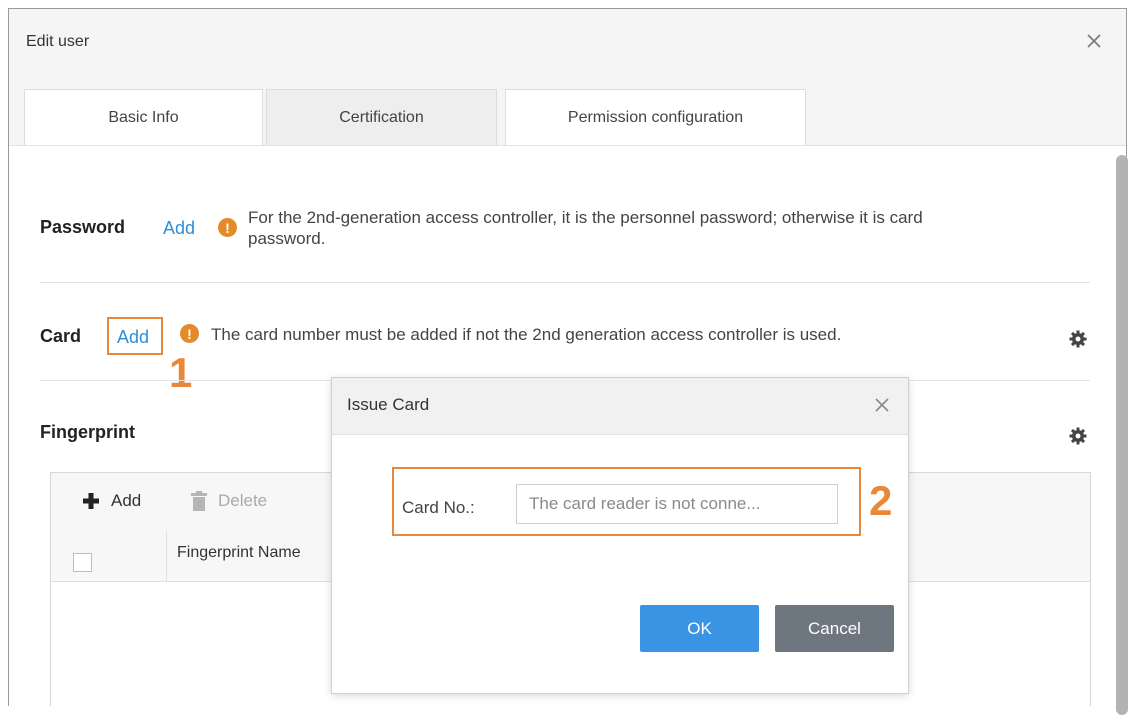  Describe the element at coordinates (620, 406) in the screenshot. I see `dialog-header: Issue Card` at that location.